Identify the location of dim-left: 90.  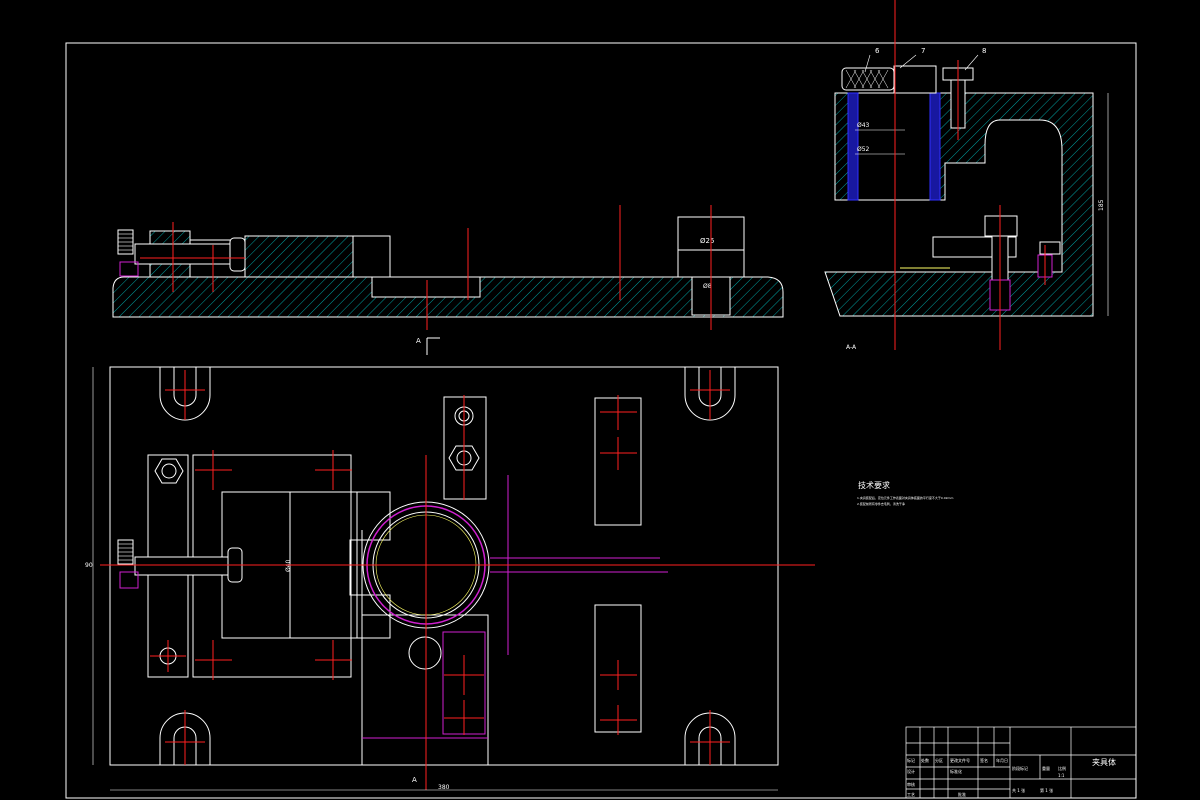
(89, 565).